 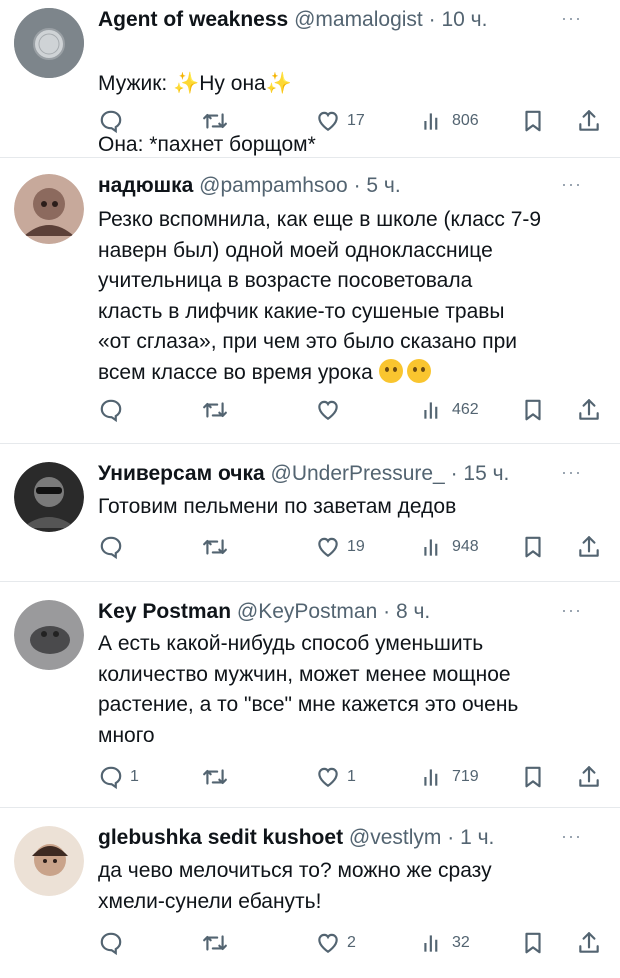 What do you see at coordinates (356, 546) in the screenshot?
I see `like-count: 19` at bounding box center [356, 546].